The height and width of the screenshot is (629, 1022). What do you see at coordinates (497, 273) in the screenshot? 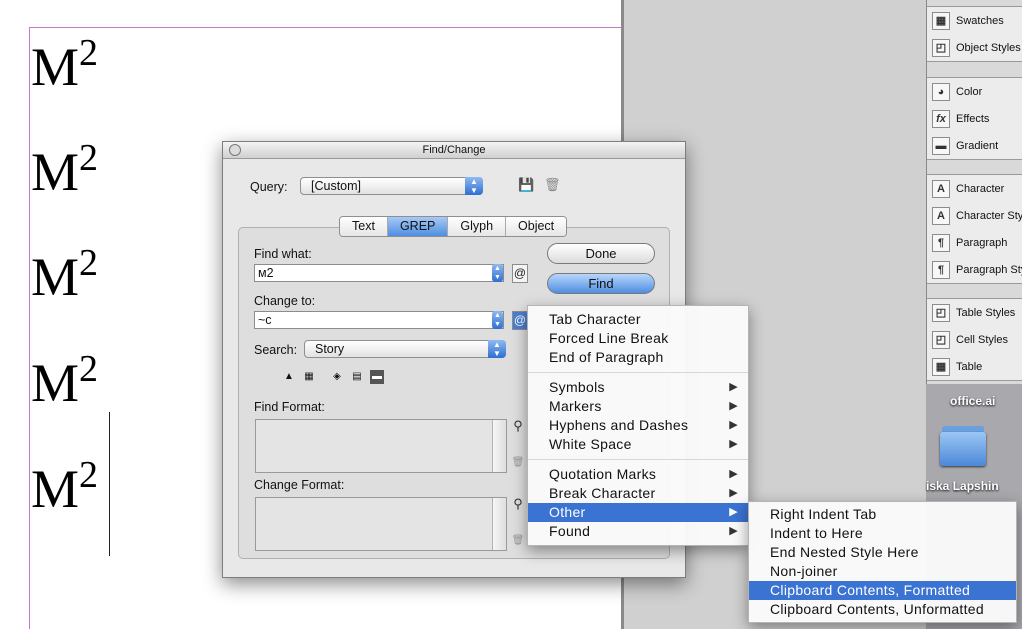
I see `find-what-history-icon: ▲ ▼` at bounding box center [497, 273].